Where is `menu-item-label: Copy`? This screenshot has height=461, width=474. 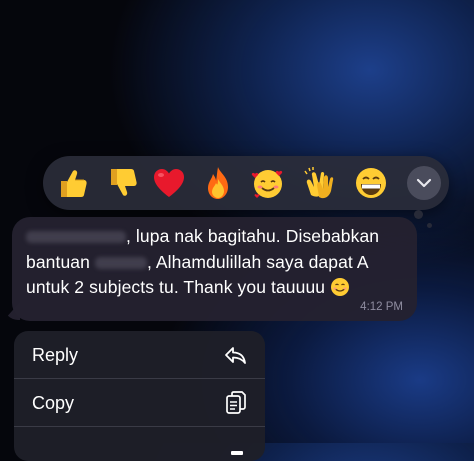
menu-item-label: Copy is located at coordinates (53, 402).